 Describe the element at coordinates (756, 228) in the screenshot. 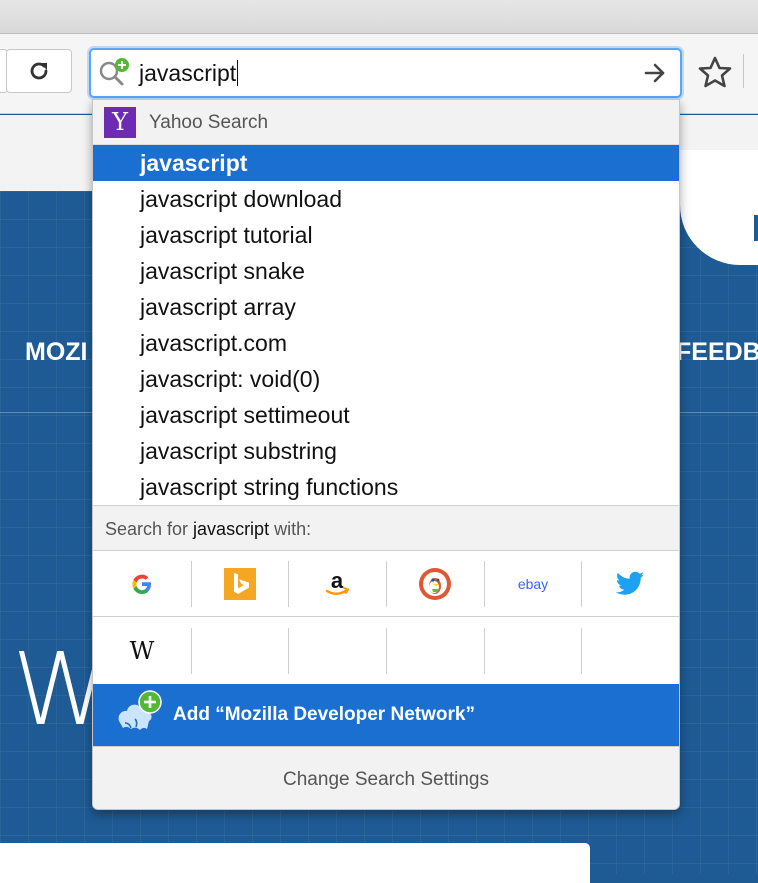

I see `page-hero-mark` at that location.